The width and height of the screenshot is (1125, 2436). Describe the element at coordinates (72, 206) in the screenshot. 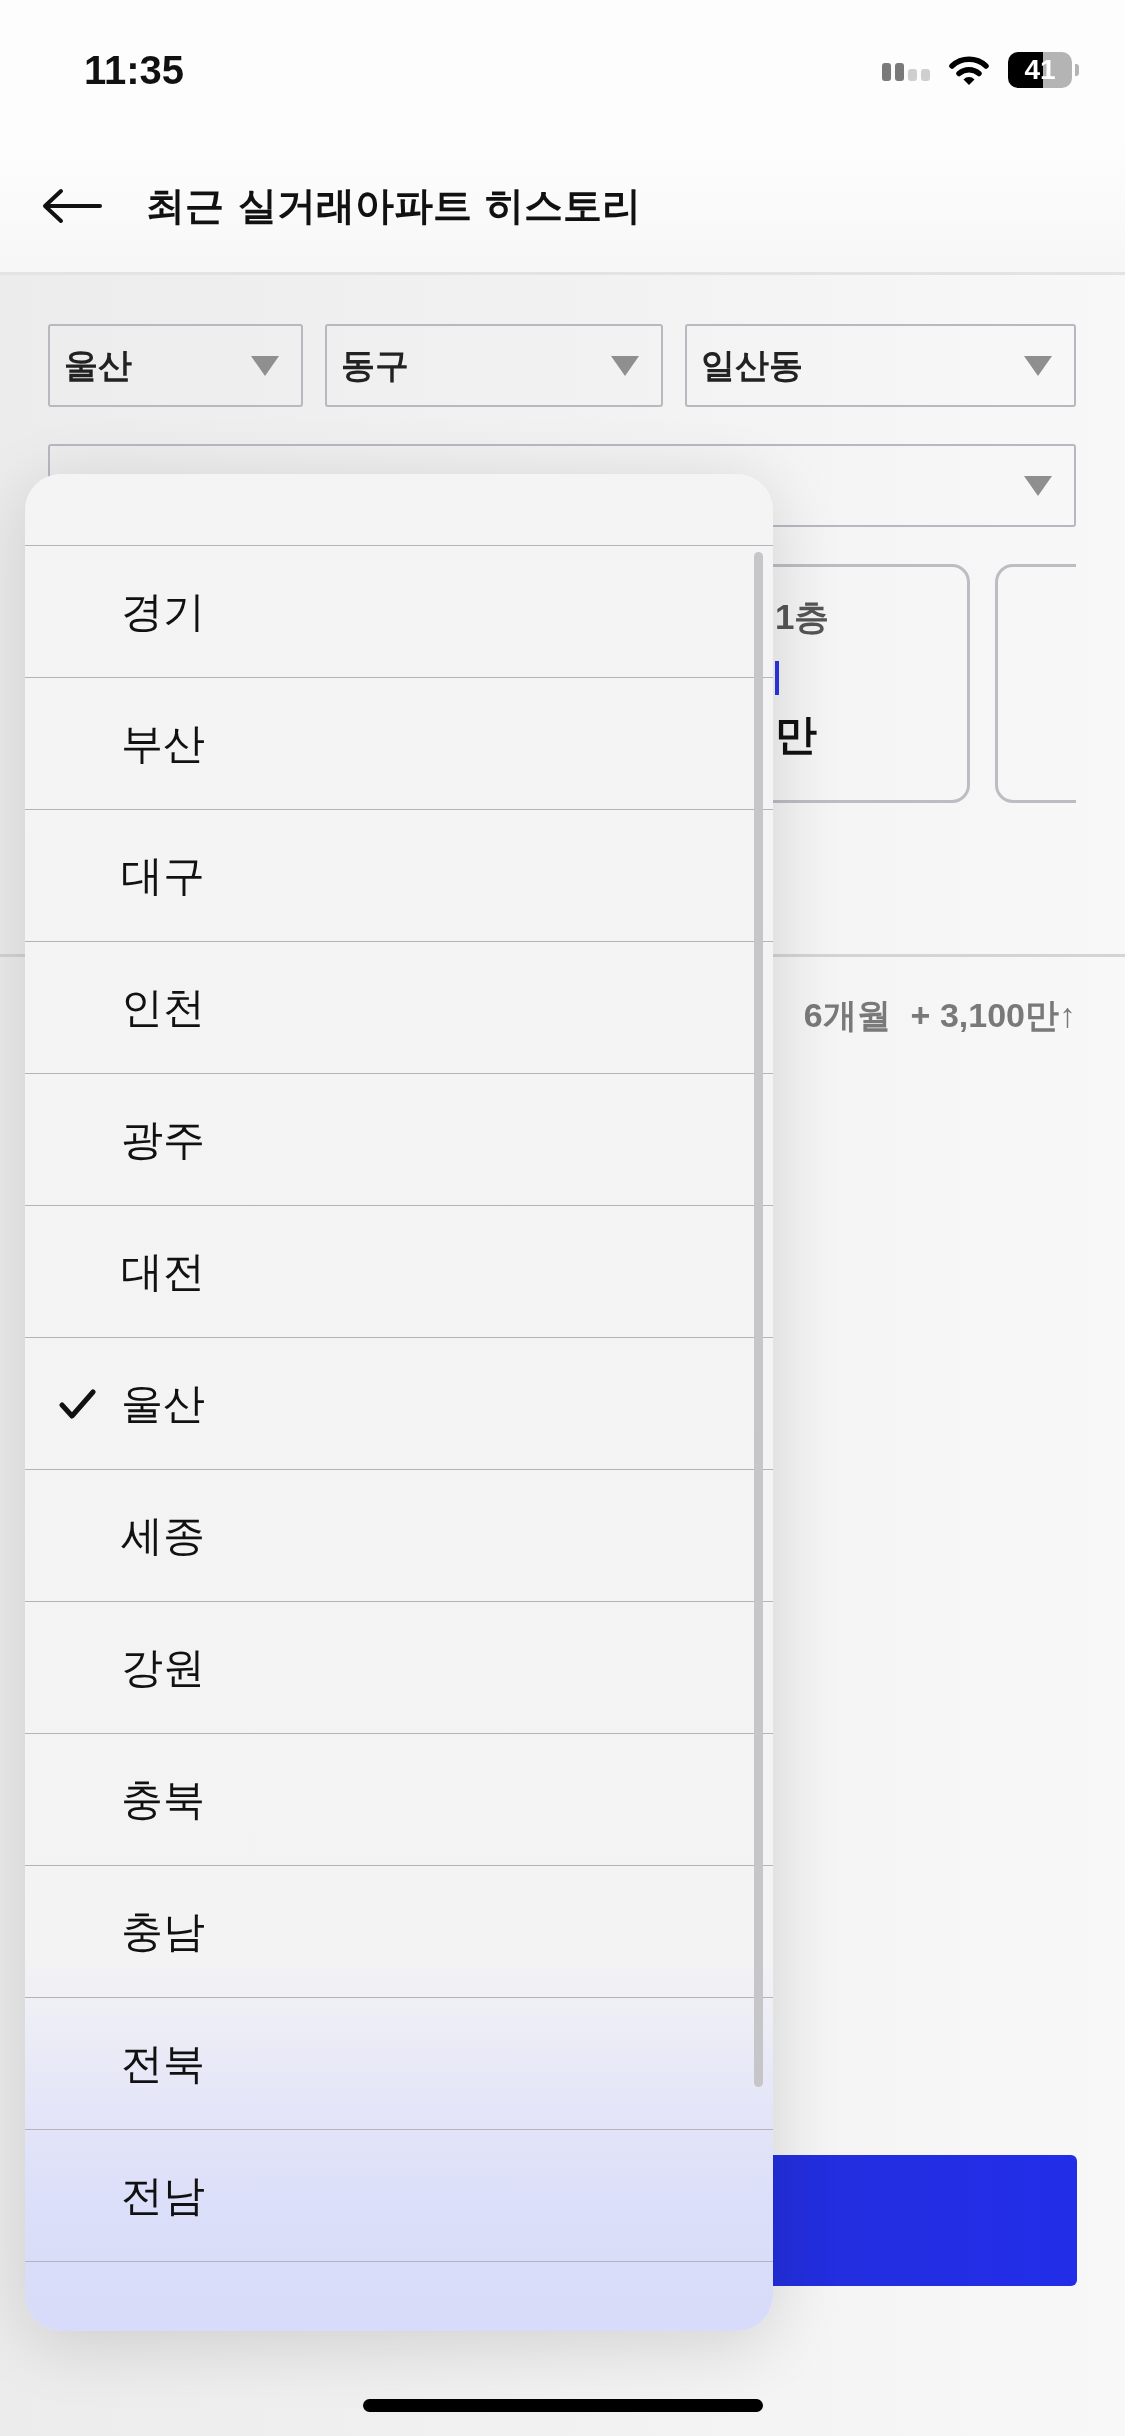

I see `arrow-left-icon` at that location.